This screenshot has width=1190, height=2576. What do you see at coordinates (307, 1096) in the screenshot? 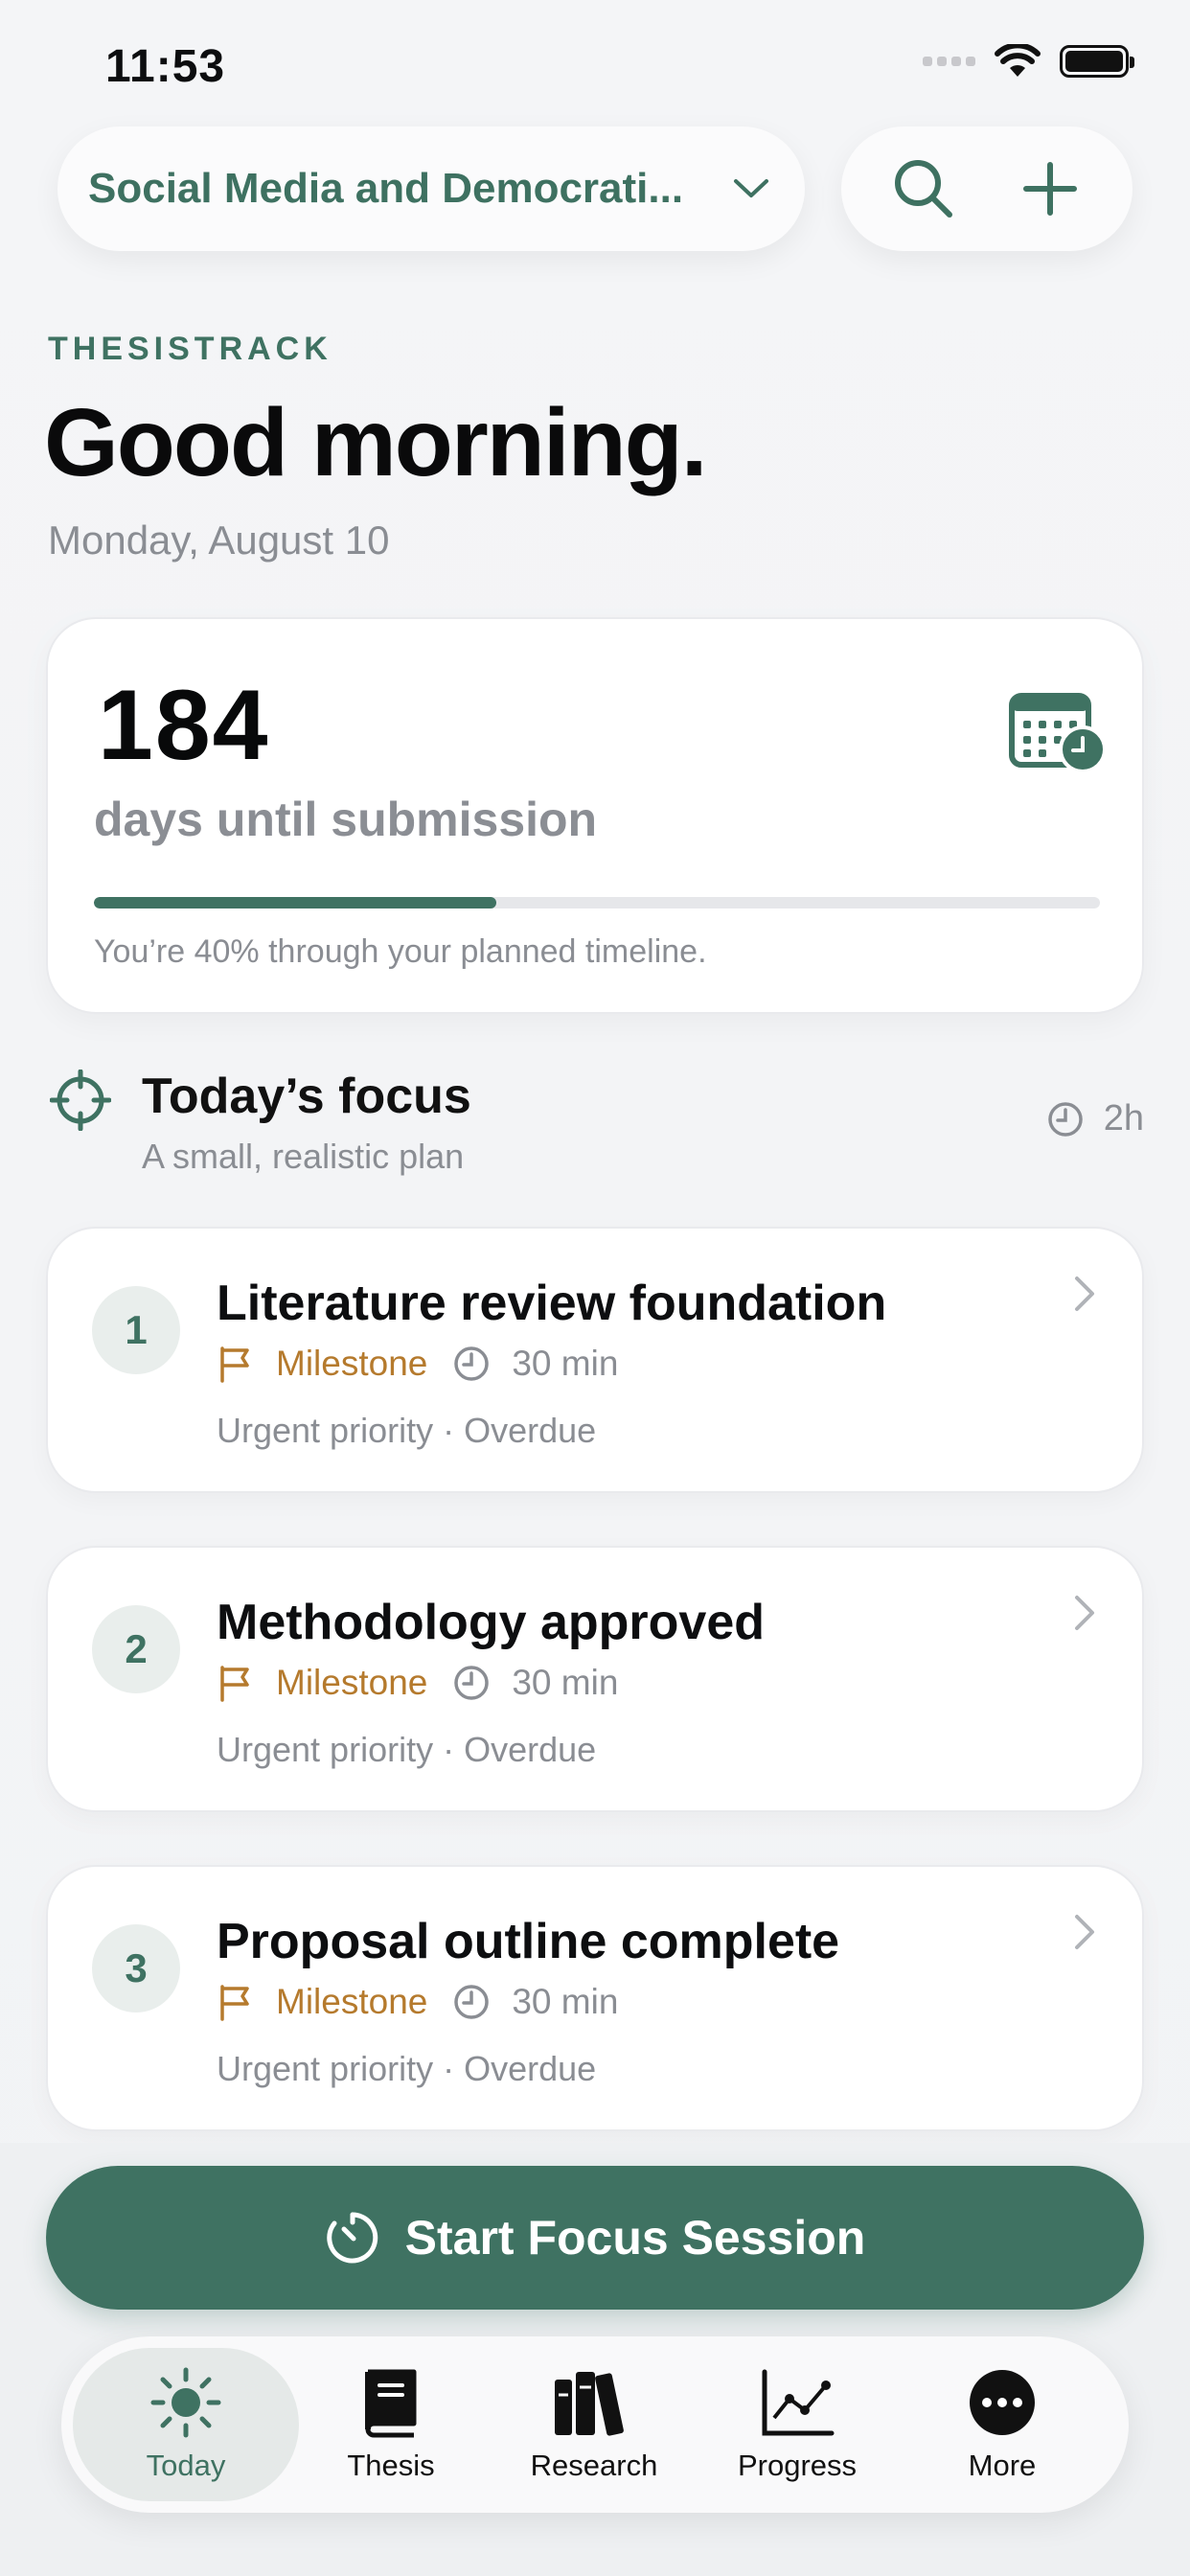
I see `focus-title: Today’s focus` at bounding box center [307, 1096].